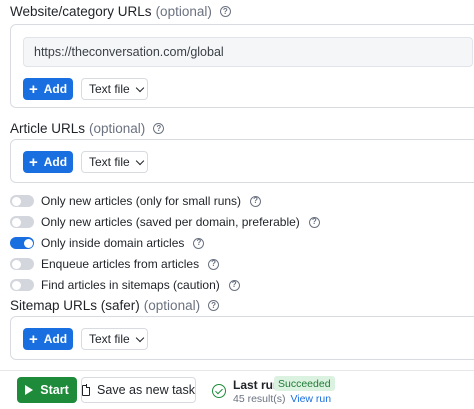 This screenshot has width=474, height=409. Describe the element at coordinates (183, 11) in the screenshot. I see `website-urls-optional: (optional)` at that location.